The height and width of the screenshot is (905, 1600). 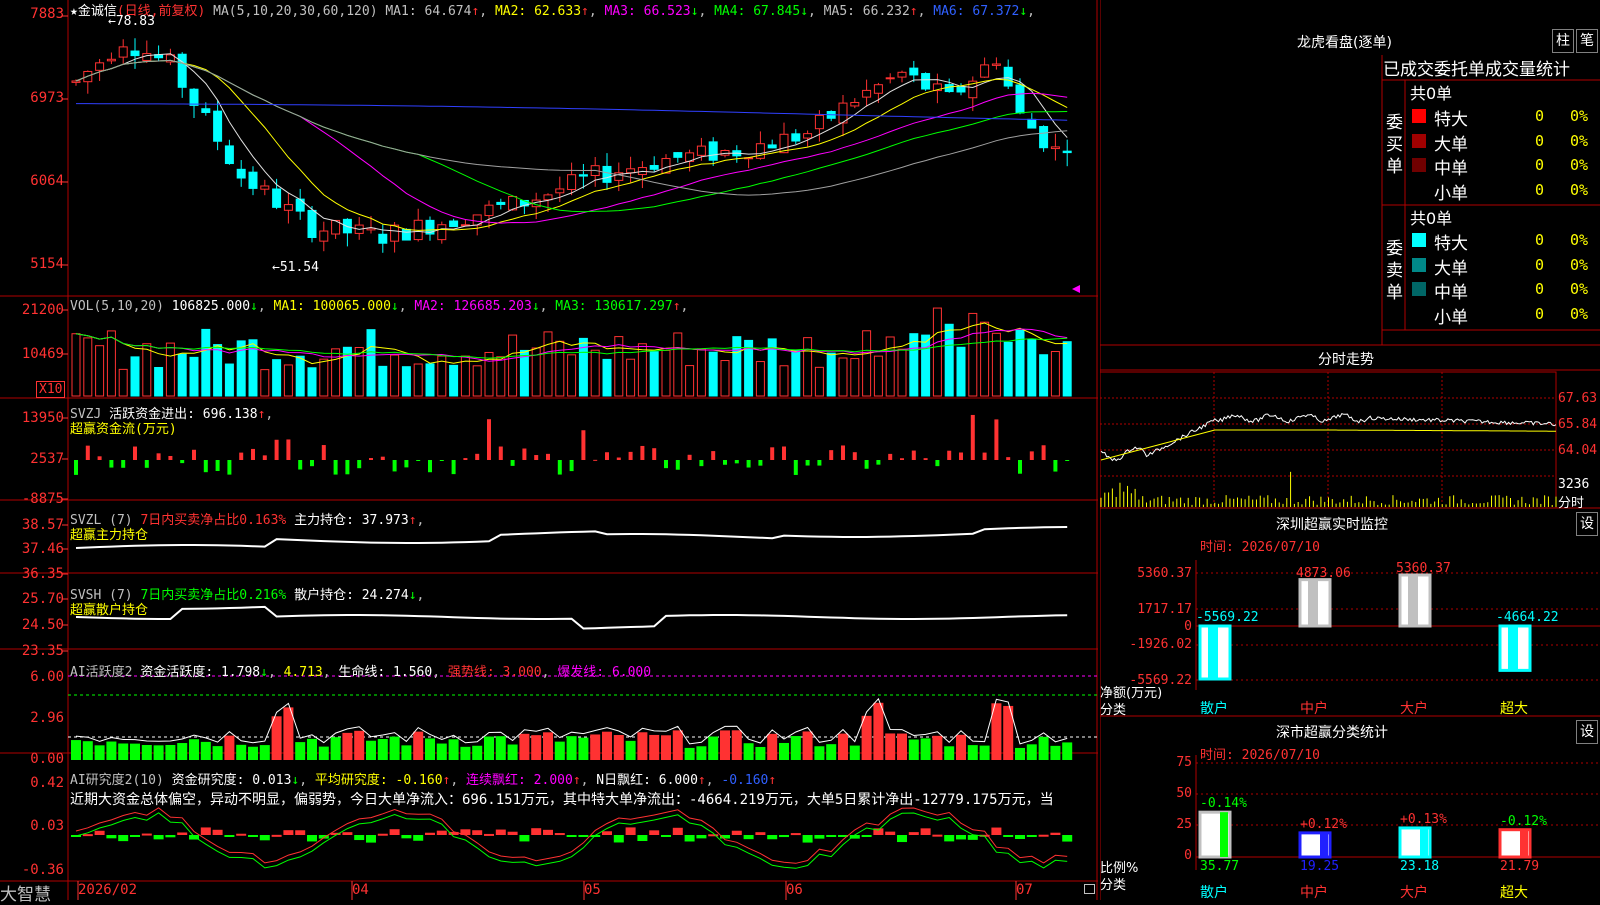 What do you see at coordinates (1587, 732) in the screenshot?
I see `classify-settings-button: 设` at bounding box center [1587, 732].